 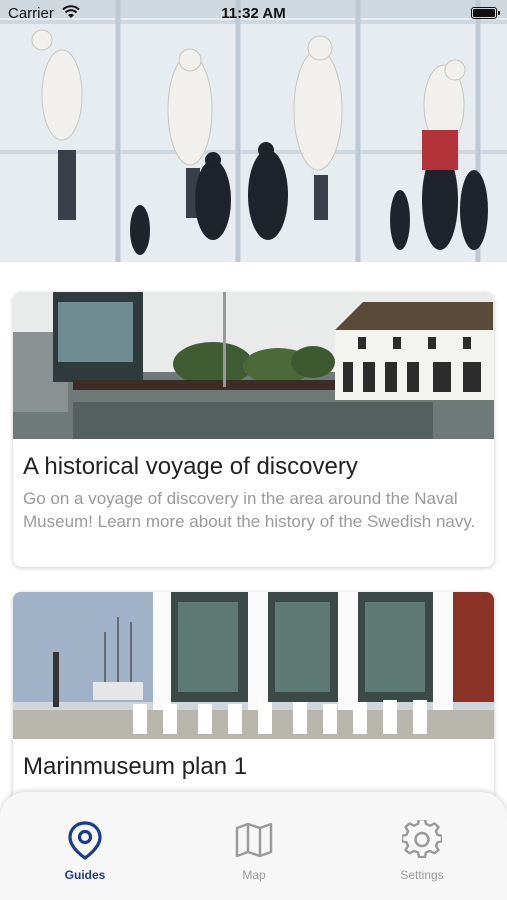 I want to click on location-pin-icon, so click(x=85, y=840).